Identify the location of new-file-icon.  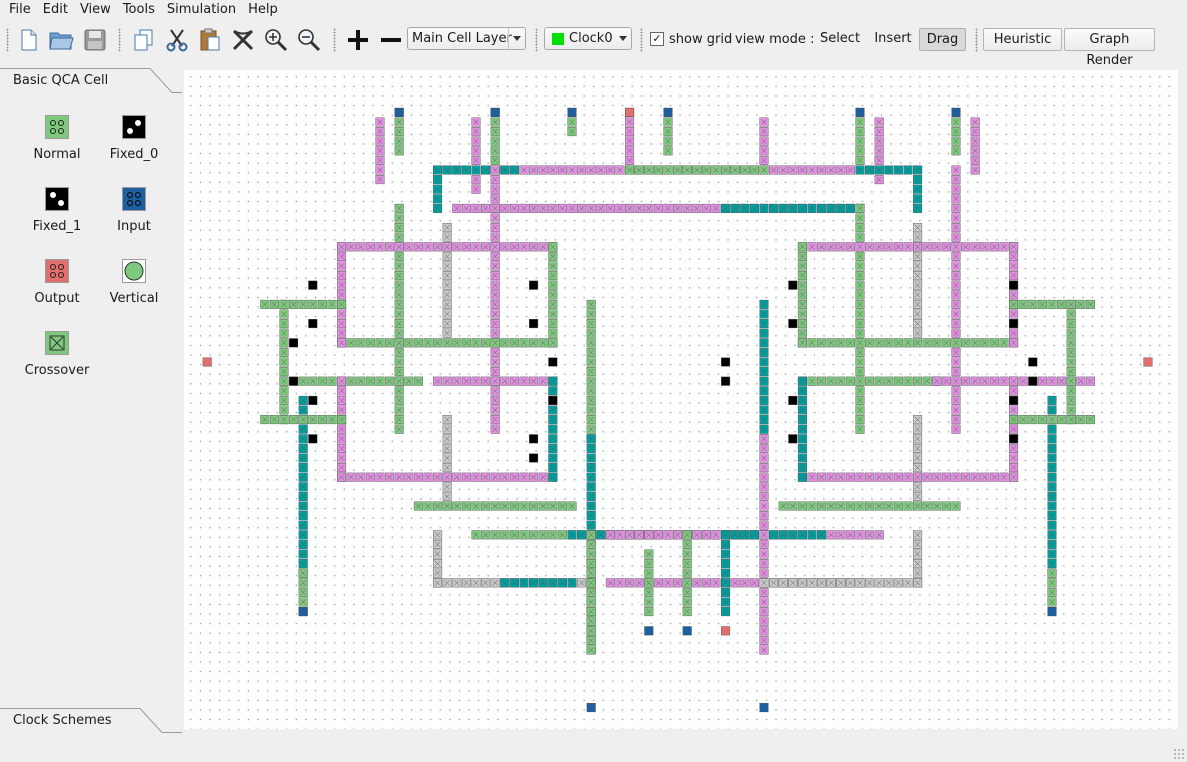
(28, 40).